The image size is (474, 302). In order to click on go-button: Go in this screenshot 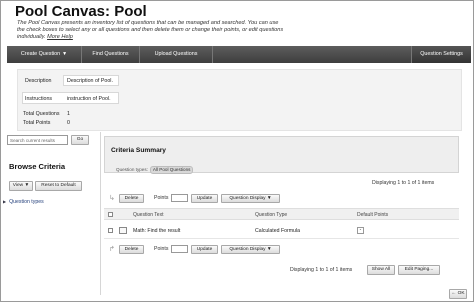, I will do `click(80, 140)`.